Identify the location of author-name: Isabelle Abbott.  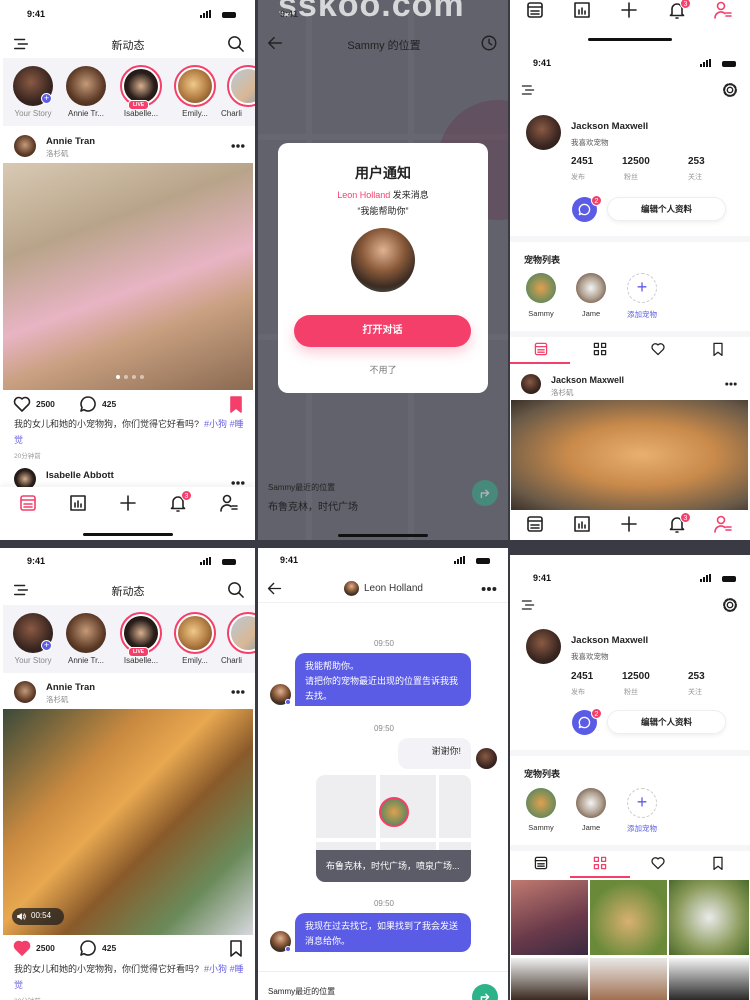
(80, 475).